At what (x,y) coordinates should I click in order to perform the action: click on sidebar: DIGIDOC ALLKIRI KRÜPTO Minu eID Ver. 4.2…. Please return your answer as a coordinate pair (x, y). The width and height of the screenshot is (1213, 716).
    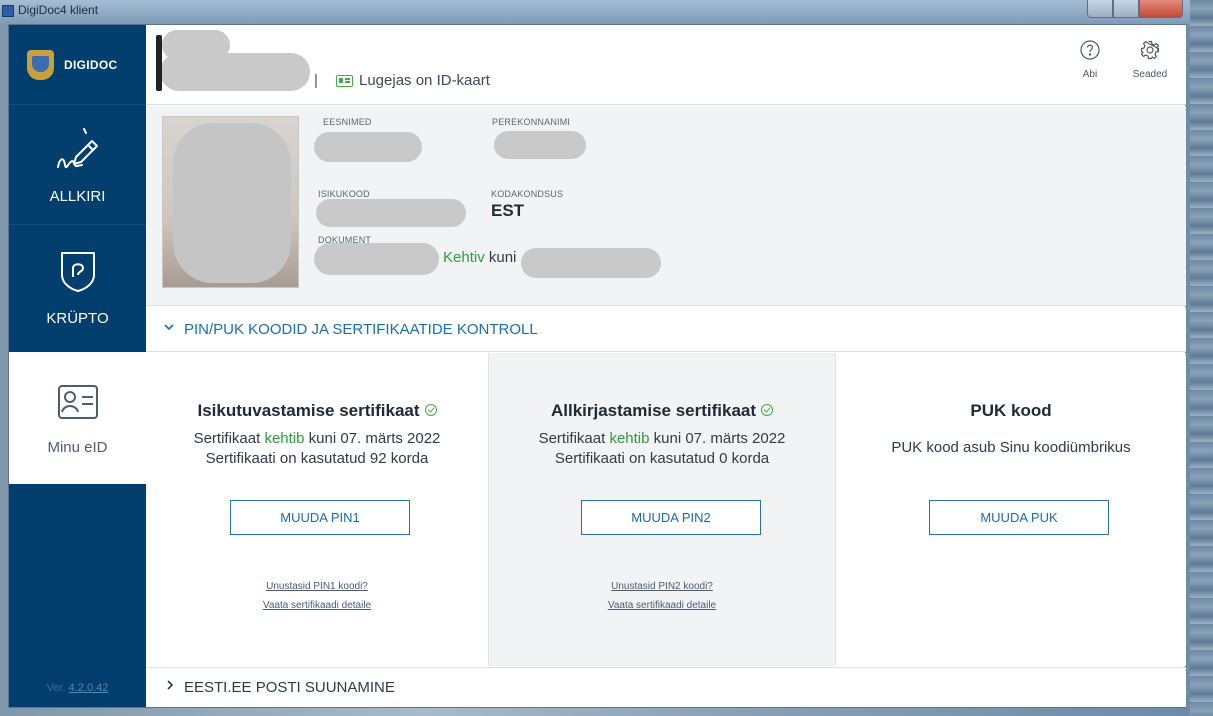
    Looking at the image, I should click on (77, 366).